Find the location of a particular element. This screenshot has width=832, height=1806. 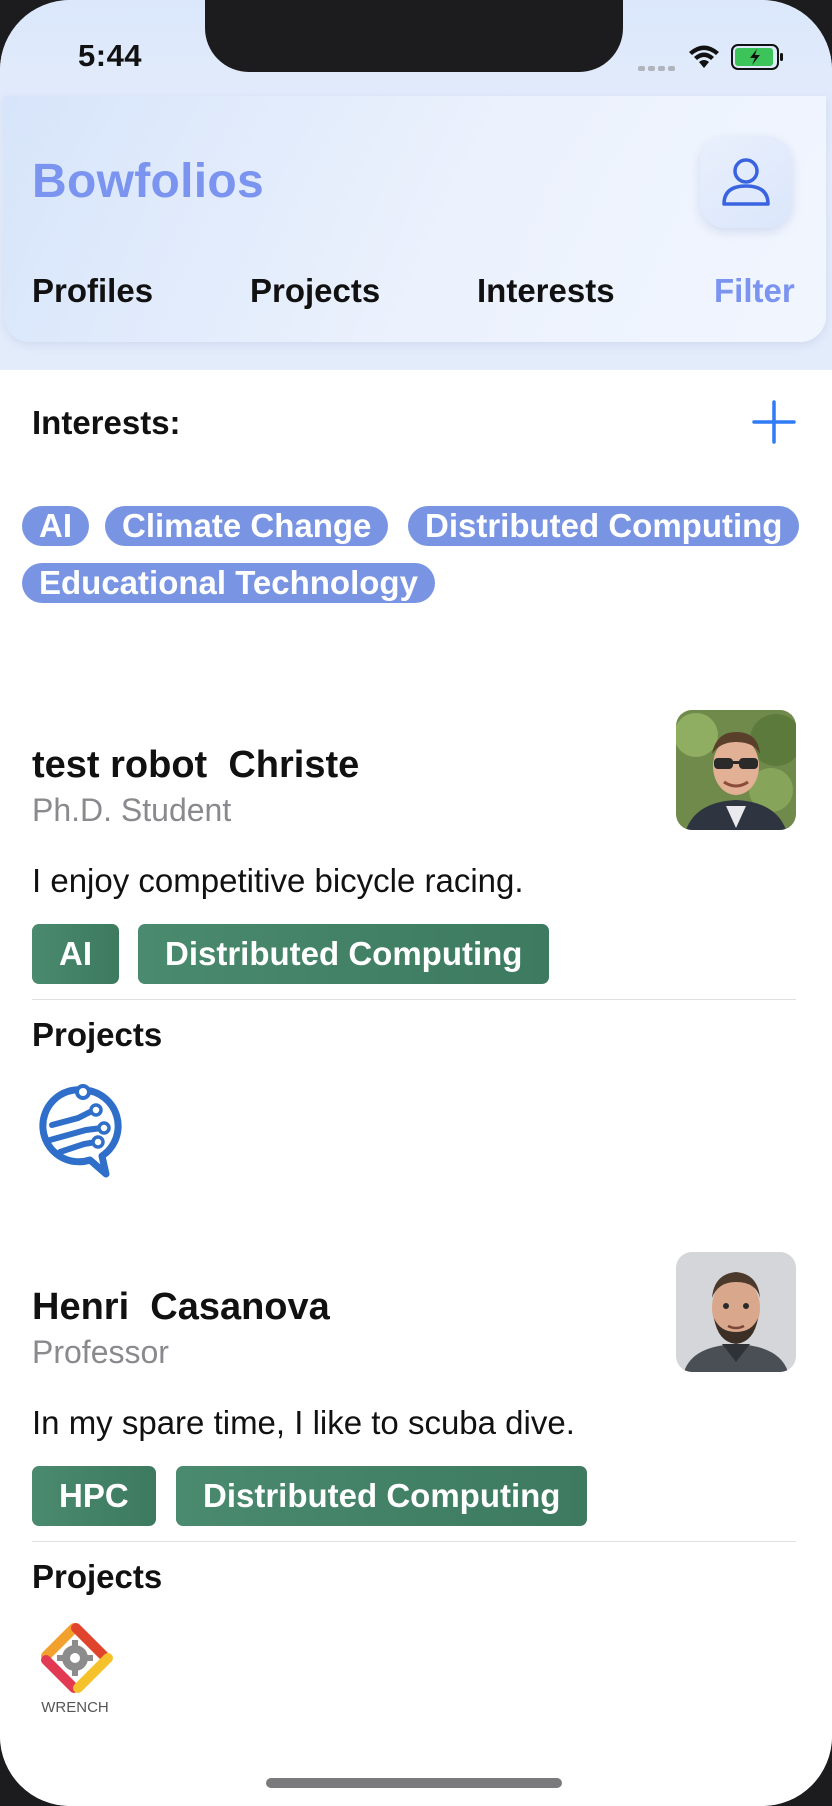

tab-projects: Projects is located at coordinates (315, 291).